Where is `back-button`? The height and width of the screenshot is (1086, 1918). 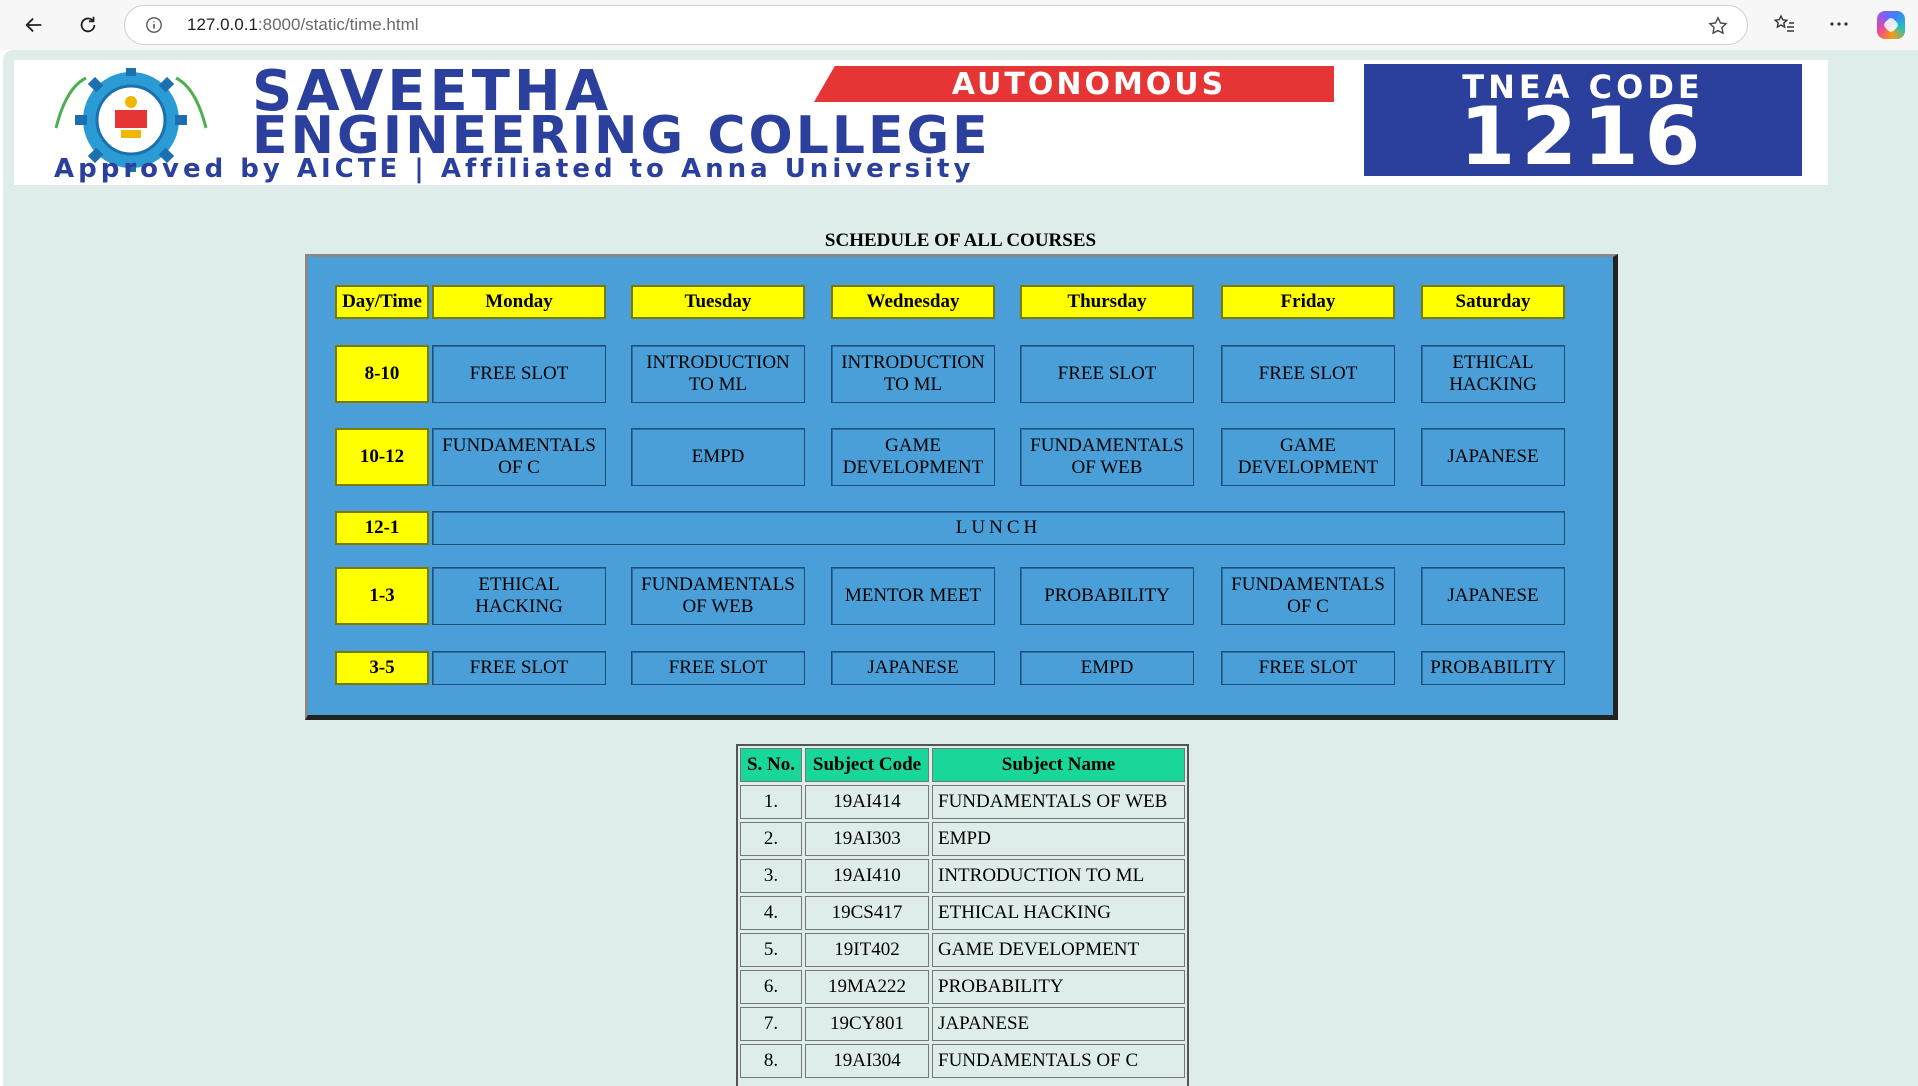
back-button is located at coordinates (34, 25).